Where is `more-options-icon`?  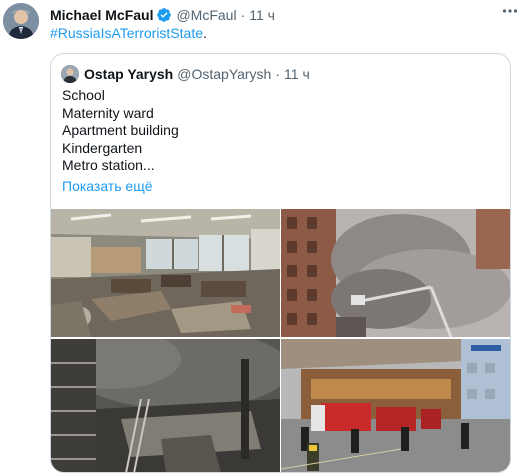 more-options-icon is located at coordinates (510, 11).